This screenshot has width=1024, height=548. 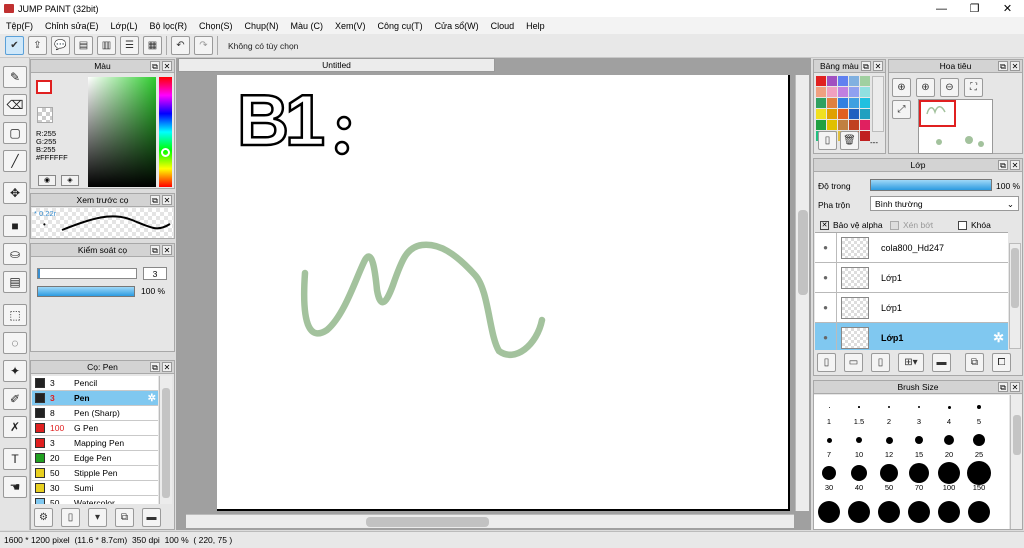 I want to click on grid-icon: ▦, so click(x=152, y=45).